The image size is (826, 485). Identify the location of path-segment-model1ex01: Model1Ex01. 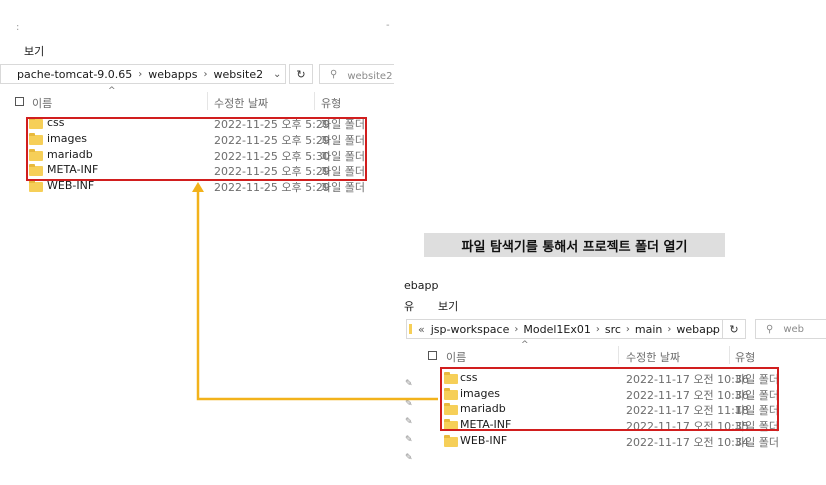
(556, 329).